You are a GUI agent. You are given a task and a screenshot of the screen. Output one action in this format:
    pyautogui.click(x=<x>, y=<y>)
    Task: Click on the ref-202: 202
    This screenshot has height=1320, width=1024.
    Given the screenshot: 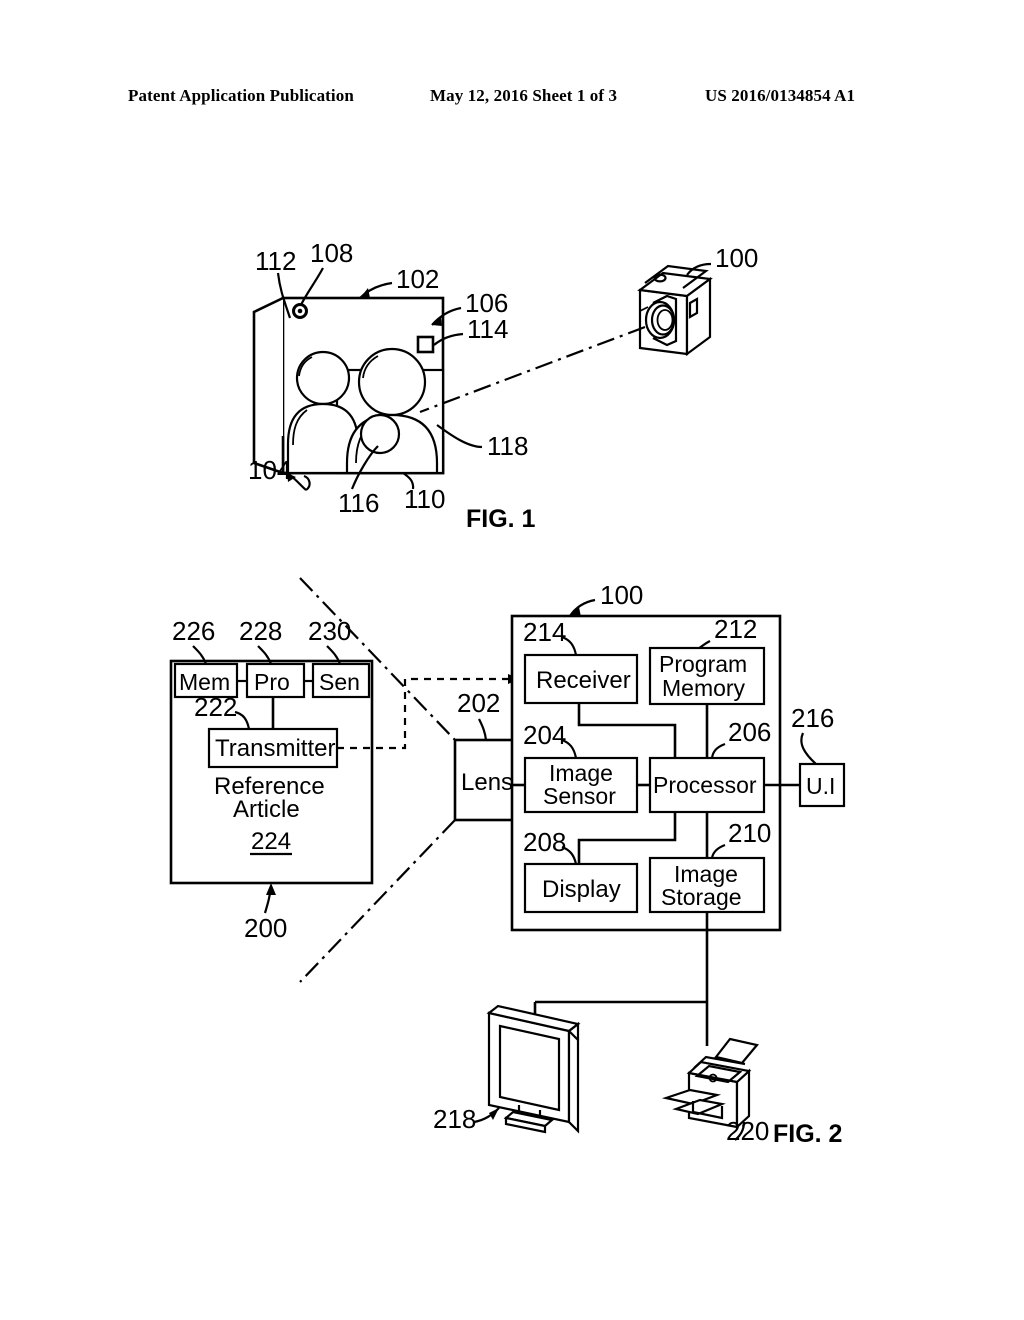 What is the action you would take?
    pyautogui.click(x=478, y=703)
    